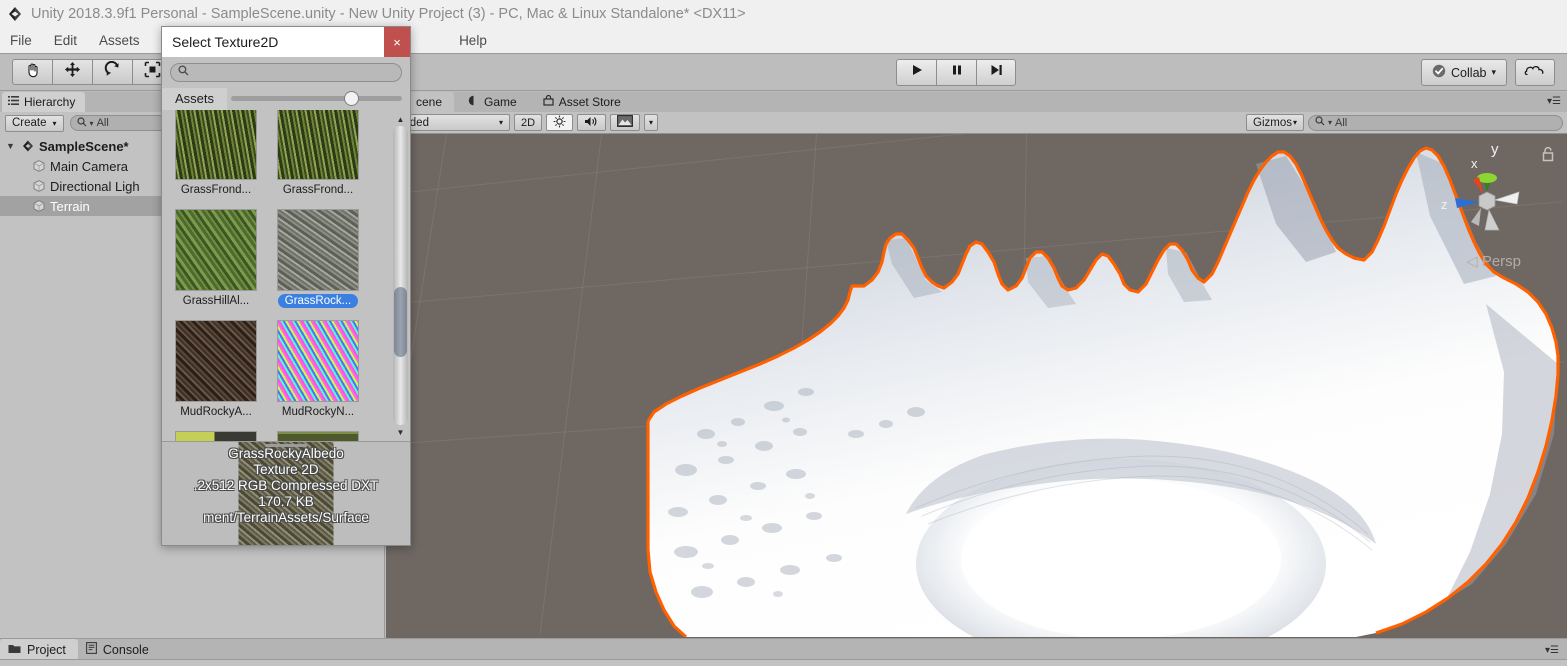 The width and height of the screenshot is (1567, 666). I want to click on tree-item-label: Terrain, so click(70, 206).